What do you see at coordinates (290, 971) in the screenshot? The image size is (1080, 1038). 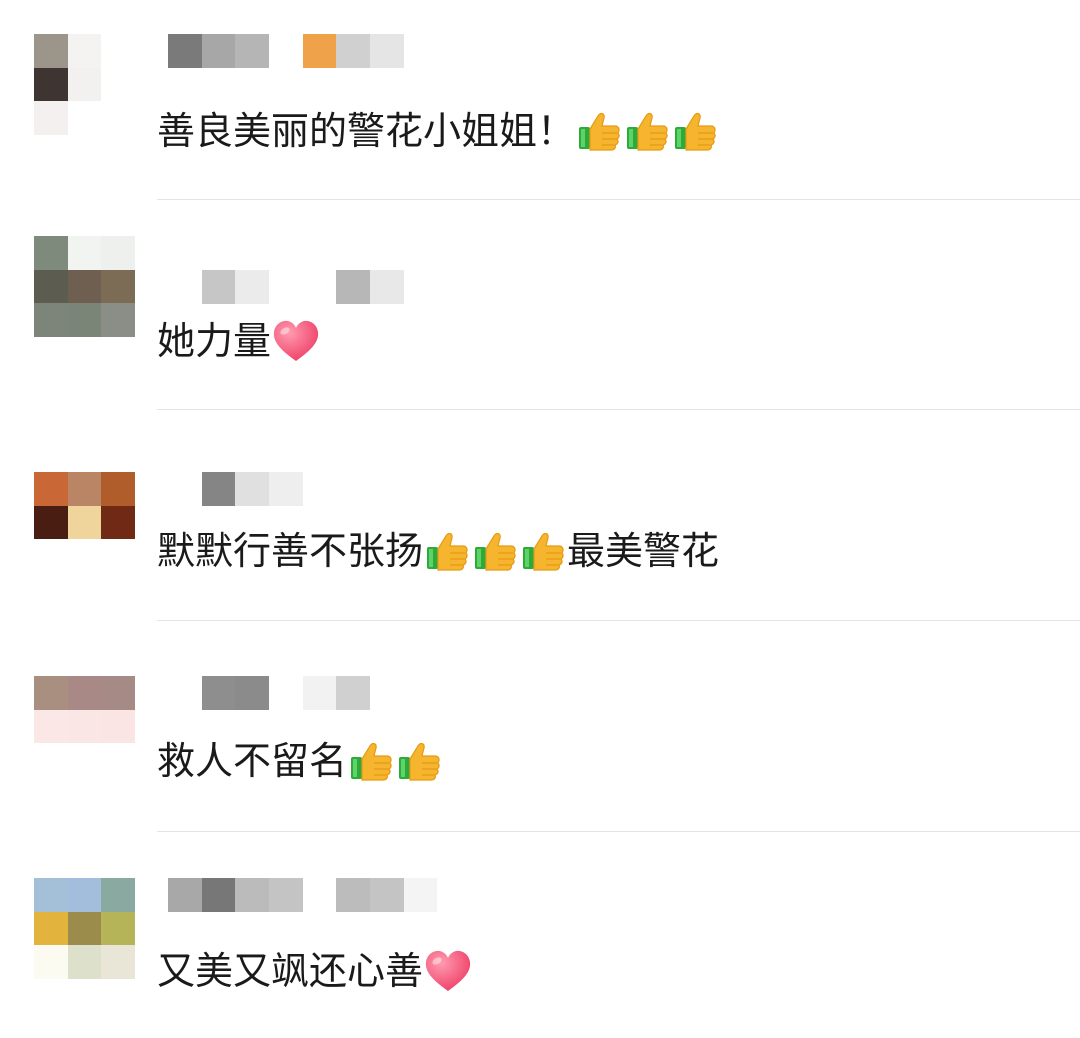 I see `comment-text-main: 又美又飒还心善` at bounding box center [290, 971].